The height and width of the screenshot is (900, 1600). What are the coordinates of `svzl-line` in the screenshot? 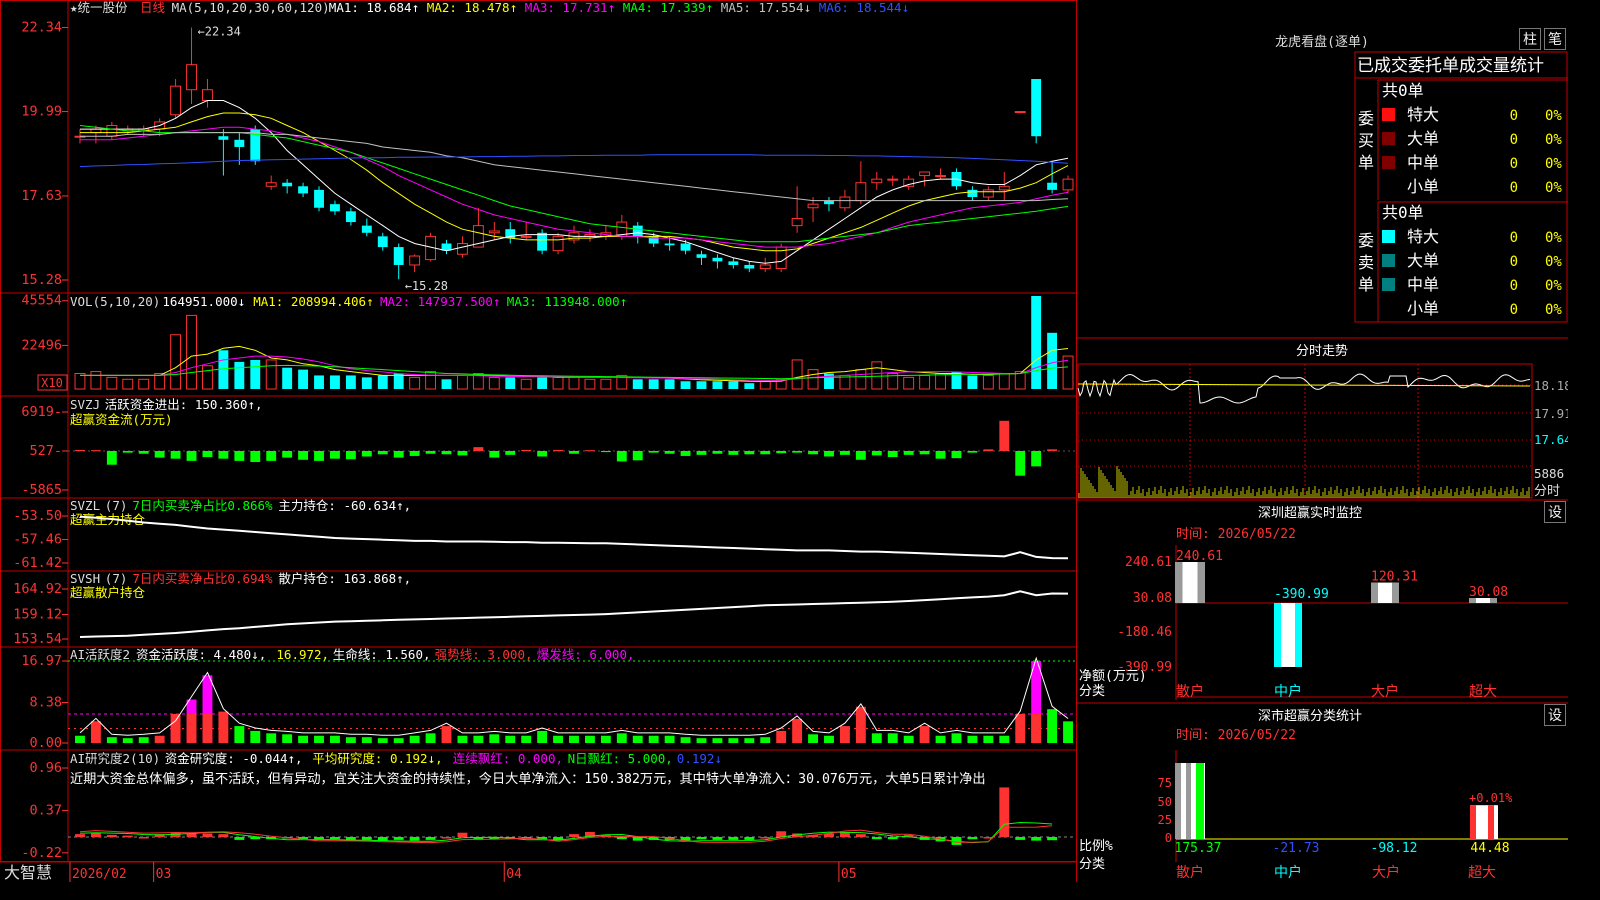 It's located at (574, 537).